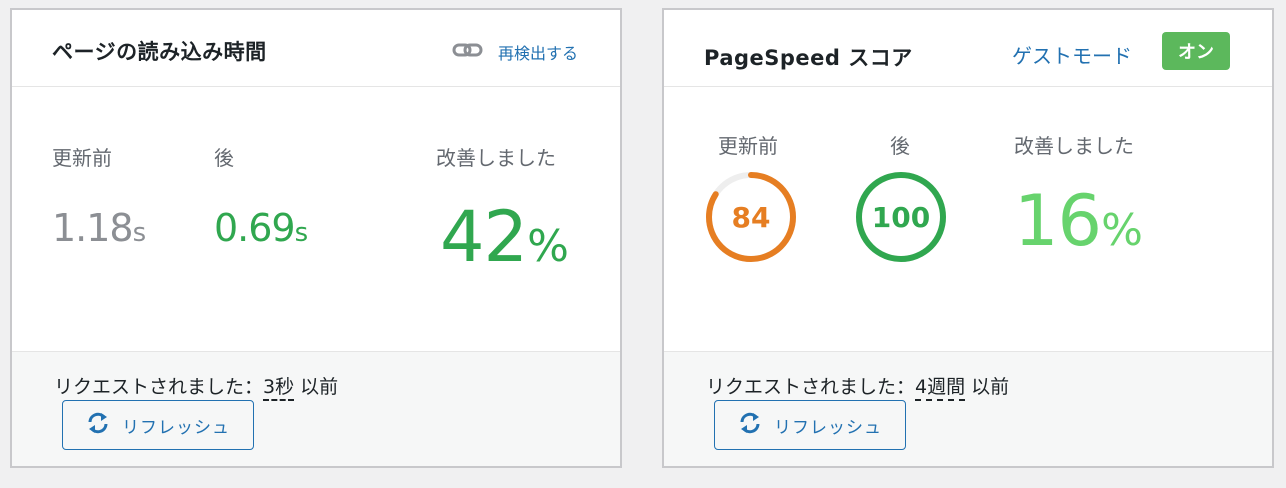  I want to click on requested-line: リクエストされました：3秒 以前, so click(196, 386).